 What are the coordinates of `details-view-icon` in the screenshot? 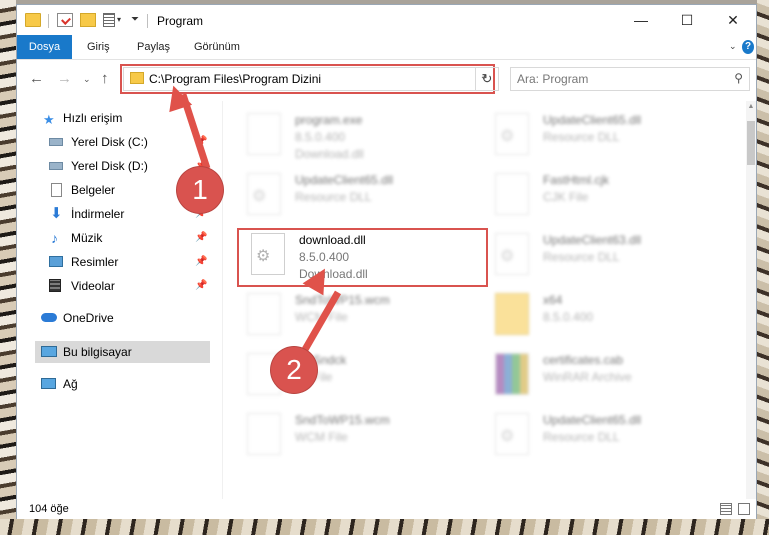 It's located at (726, 509).